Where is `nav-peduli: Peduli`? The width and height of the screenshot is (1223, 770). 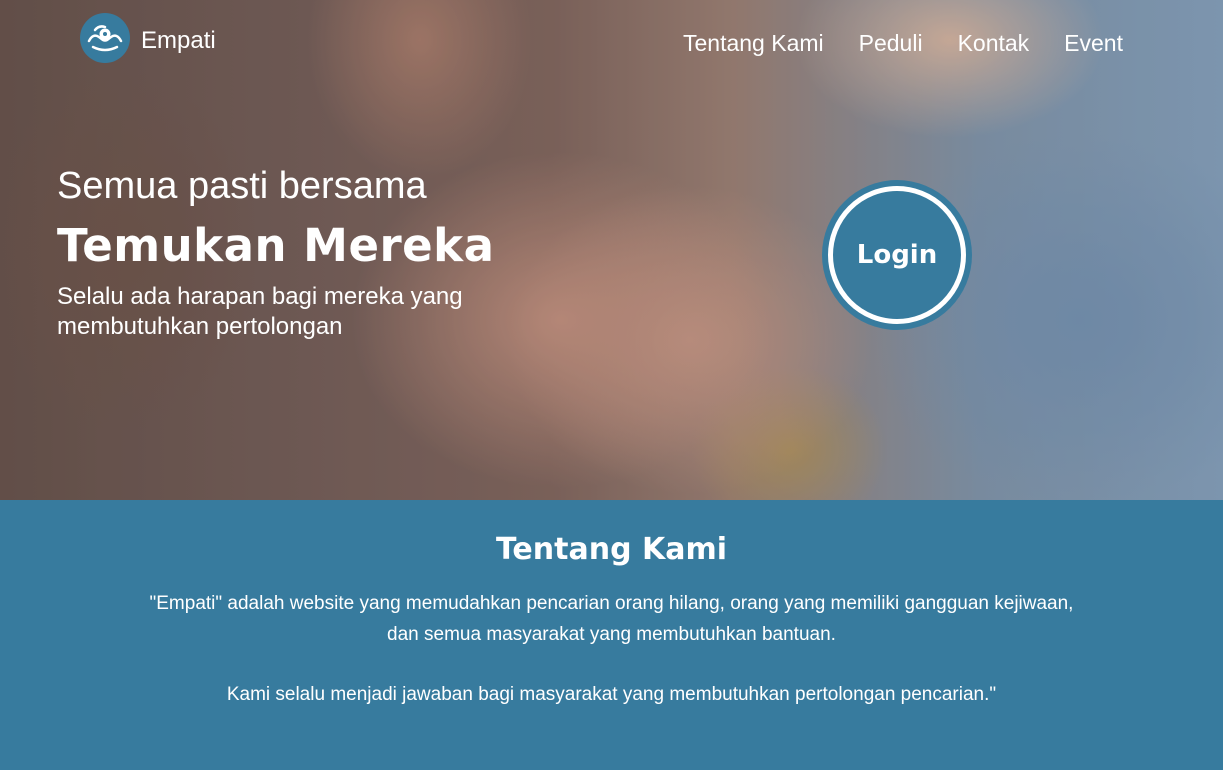
nav-peduli: Peduli is located at coordinates (891, 43).